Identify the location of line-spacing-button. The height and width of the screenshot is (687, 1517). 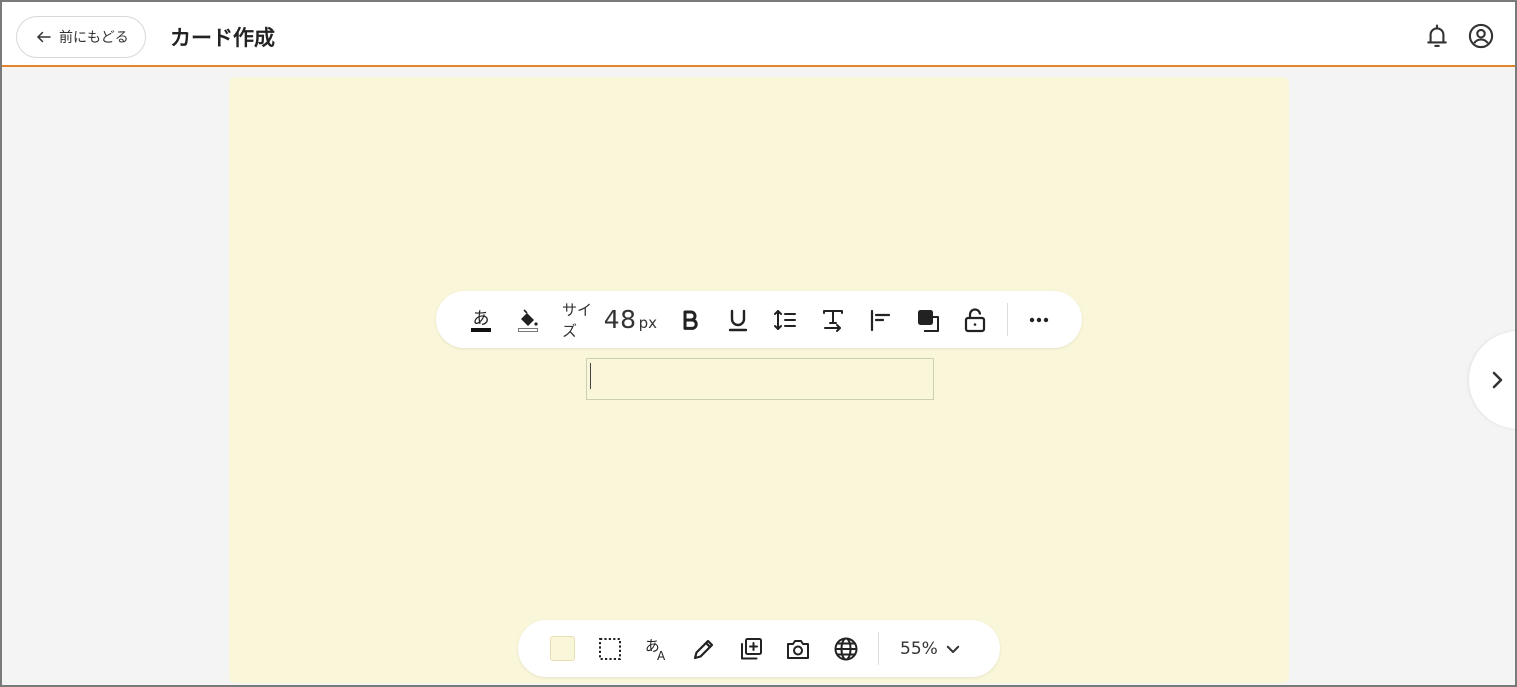
(785, 319).